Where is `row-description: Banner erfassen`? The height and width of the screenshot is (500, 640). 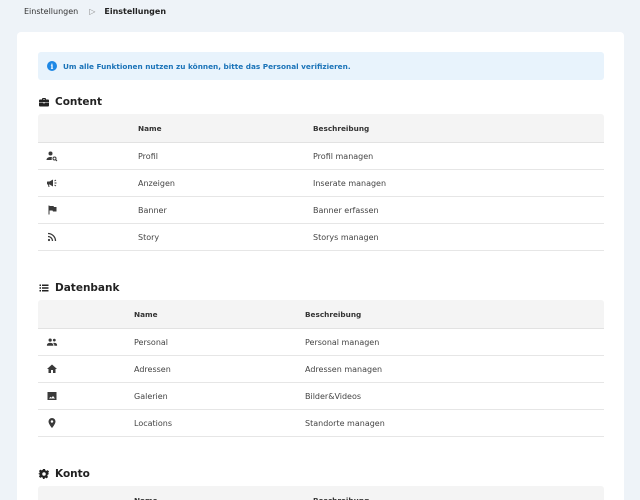
row-description: Banner erfassen is located at coordinates (346, 210).